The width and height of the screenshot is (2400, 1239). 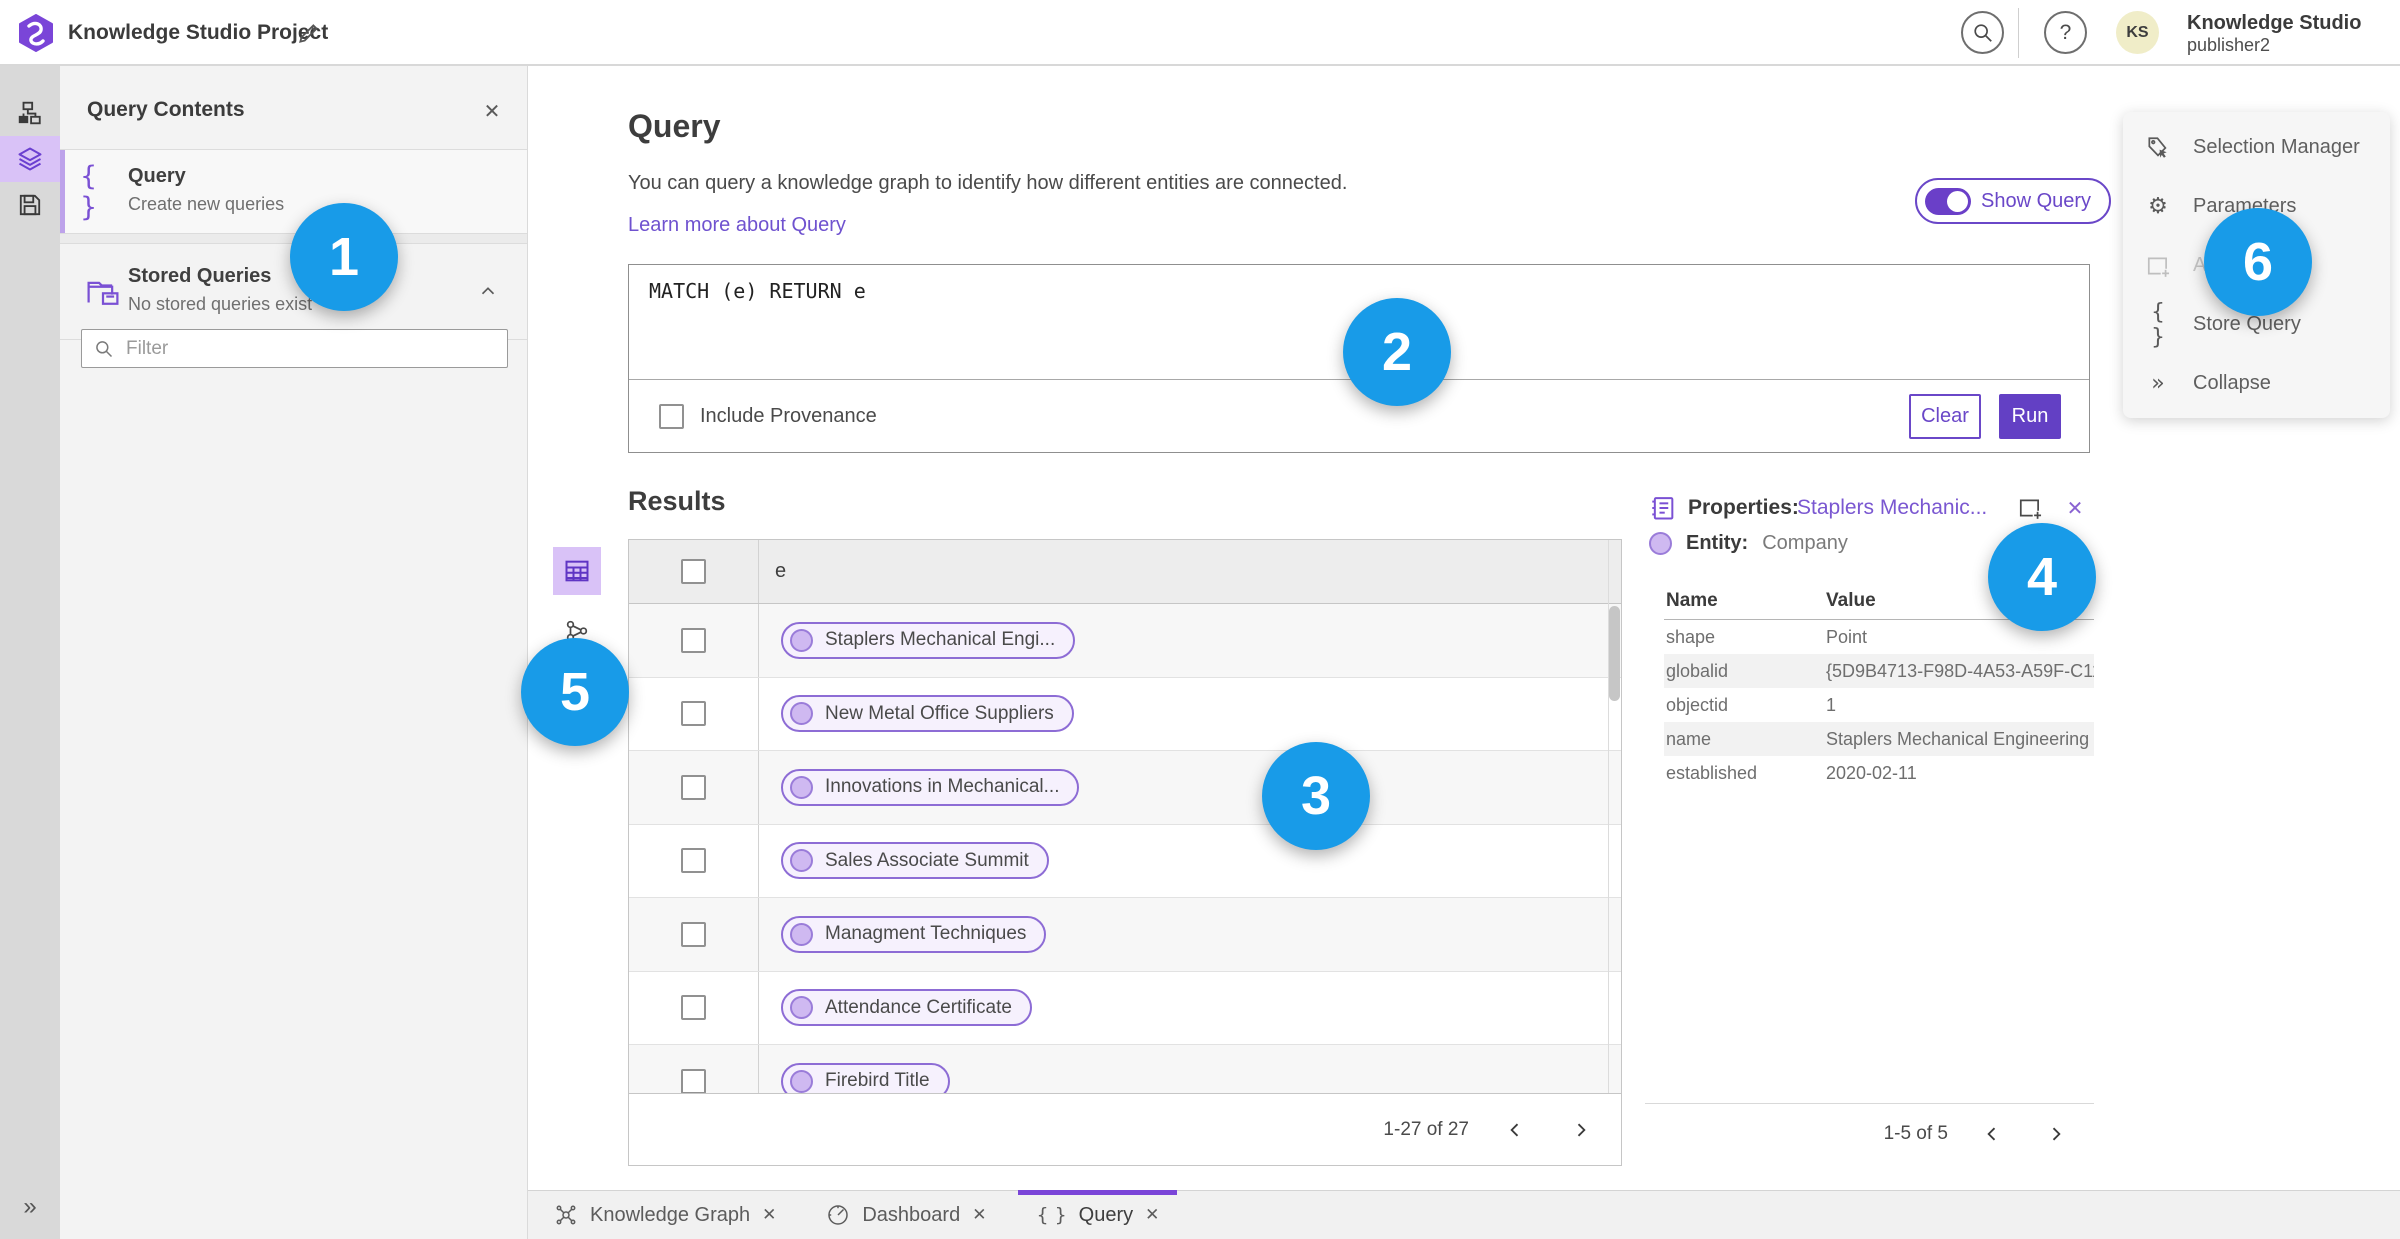 I want to click on run-button: Run, so click(x=2030, y=416).